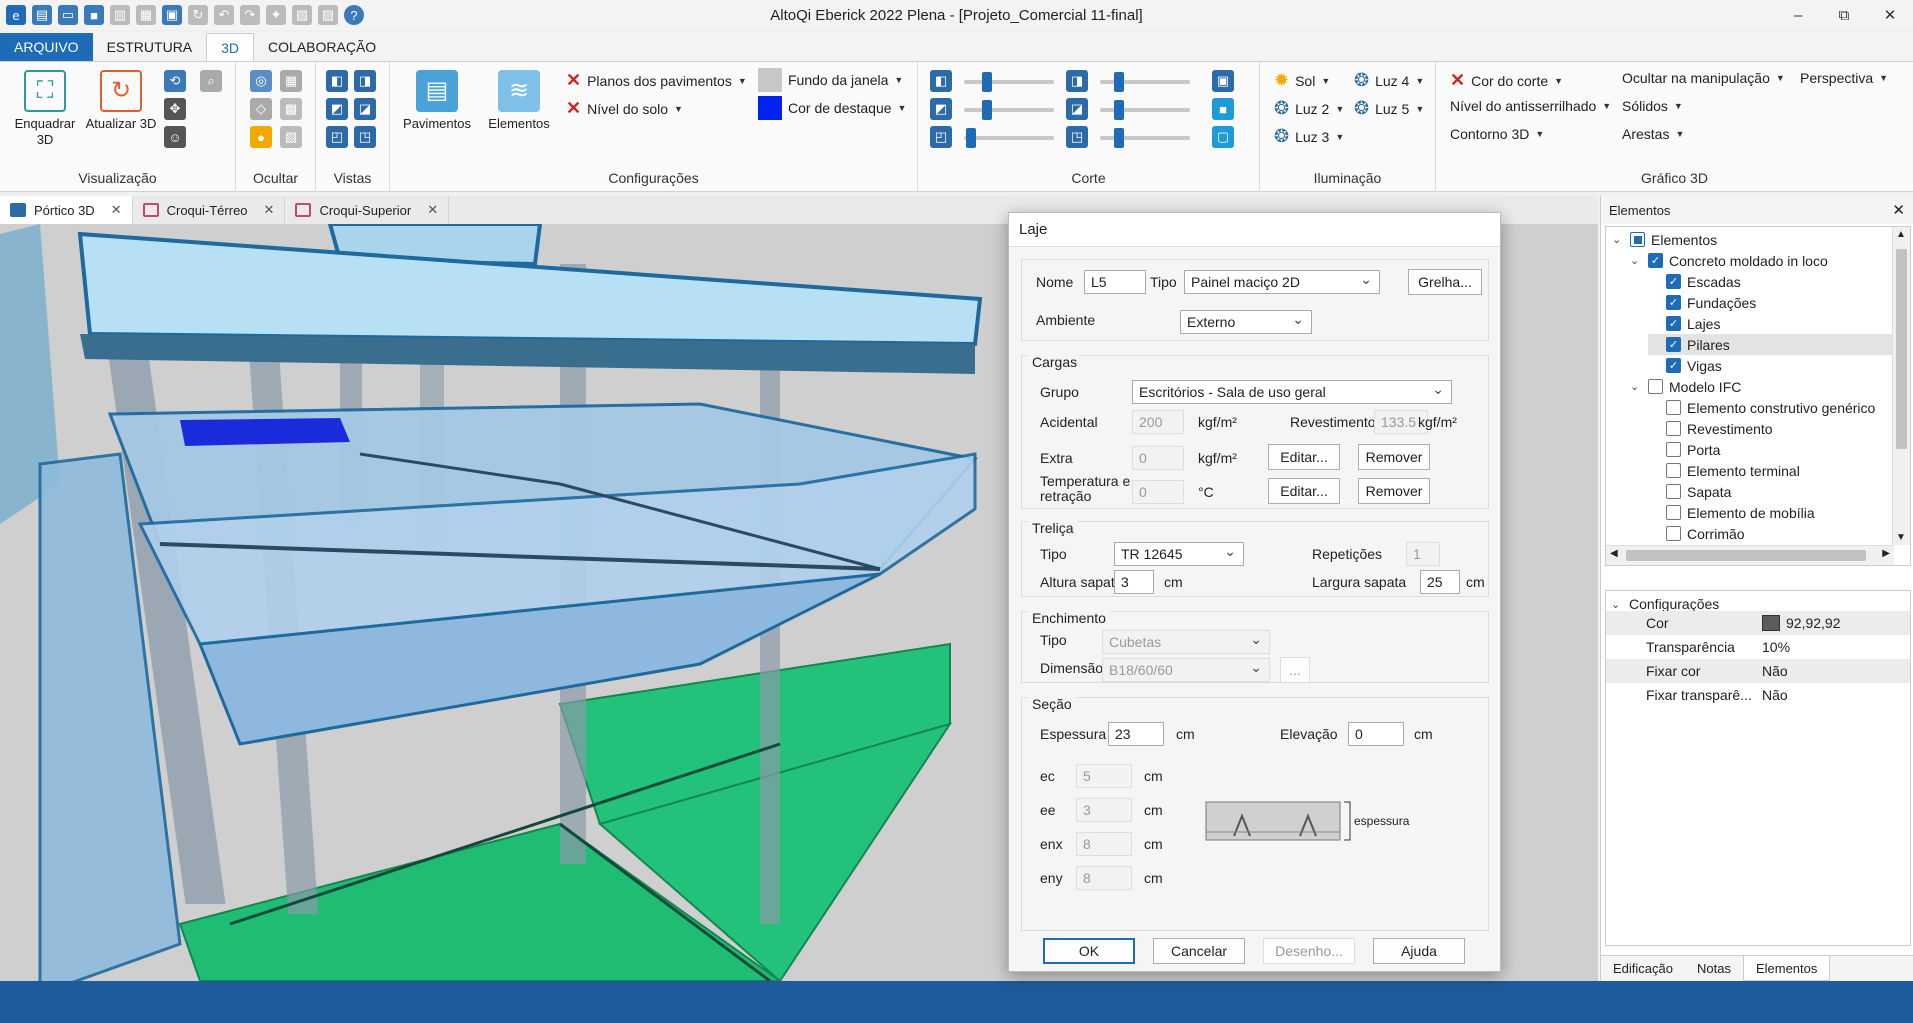 This screenshot has height=1023, width=1913. Describe the element at coordinates (1145, 82) in the screenshot. I see `cut-x2-slider` at that location.